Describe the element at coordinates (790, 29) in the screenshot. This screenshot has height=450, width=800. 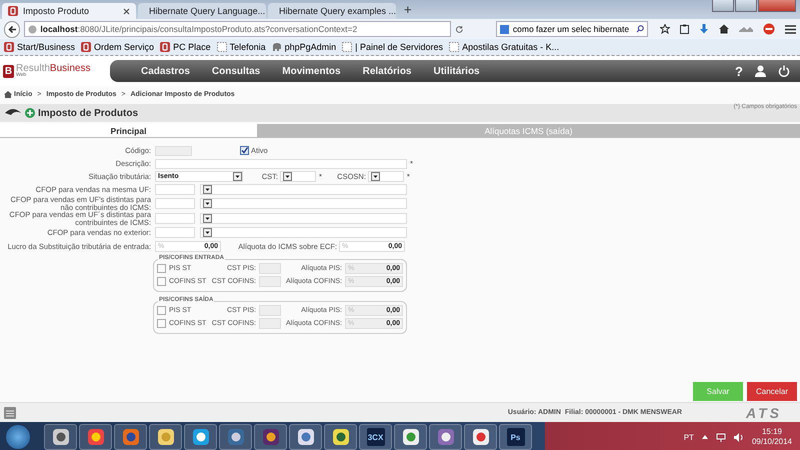
I see `menu-icon` at that location.